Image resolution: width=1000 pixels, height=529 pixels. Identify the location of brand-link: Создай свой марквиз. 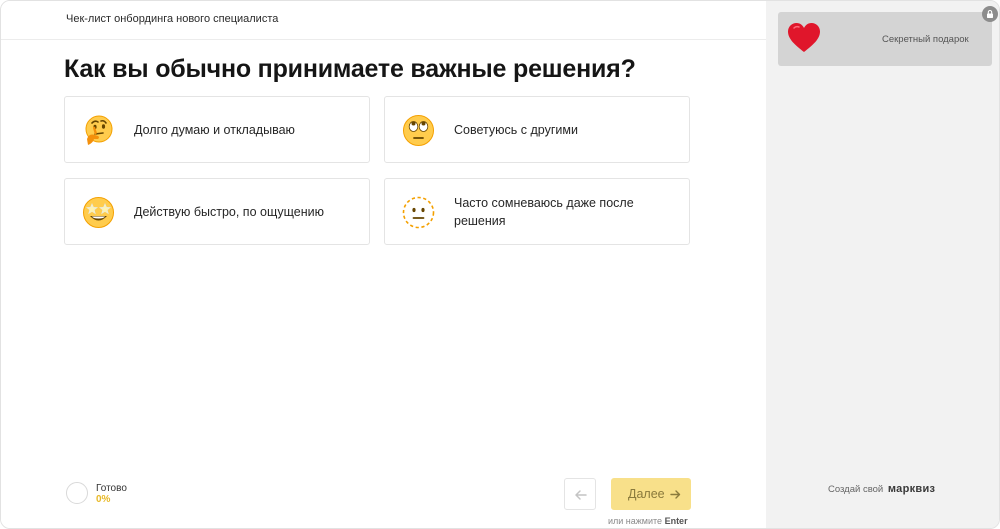
(881, 489).